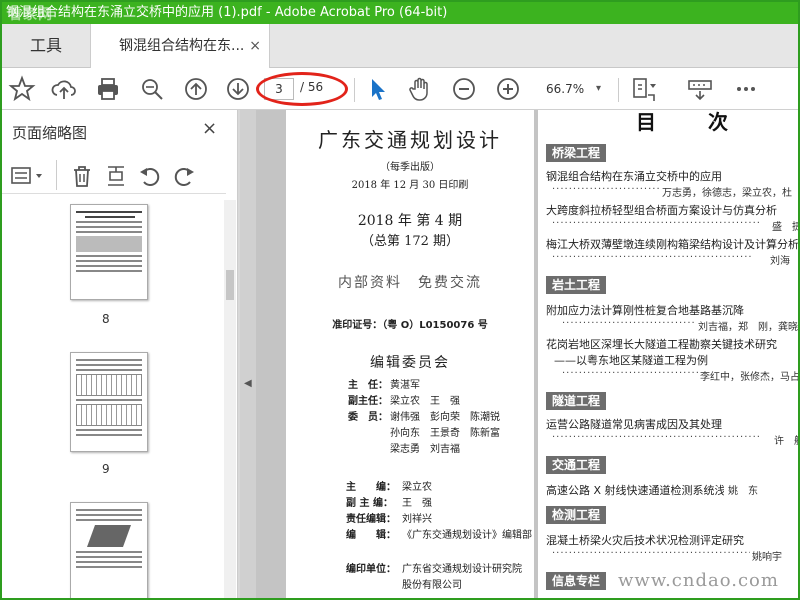  I want to click on issue-number: 2018 年 第 4 期, so click(410, 221).